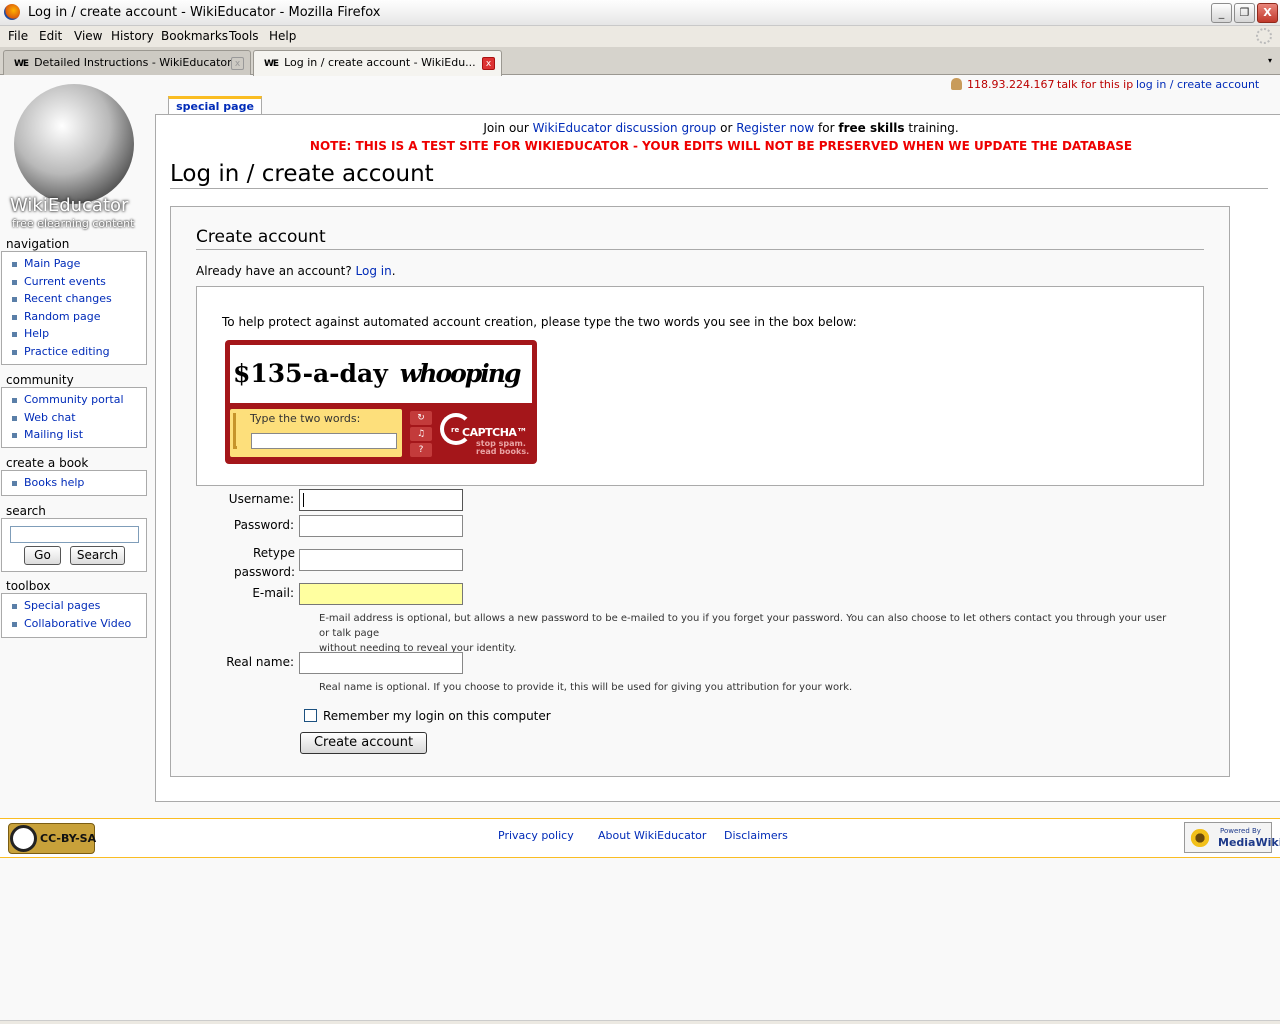  I want to click on discussion-group-link: WikiEducator discussion group, so click(625, 128).